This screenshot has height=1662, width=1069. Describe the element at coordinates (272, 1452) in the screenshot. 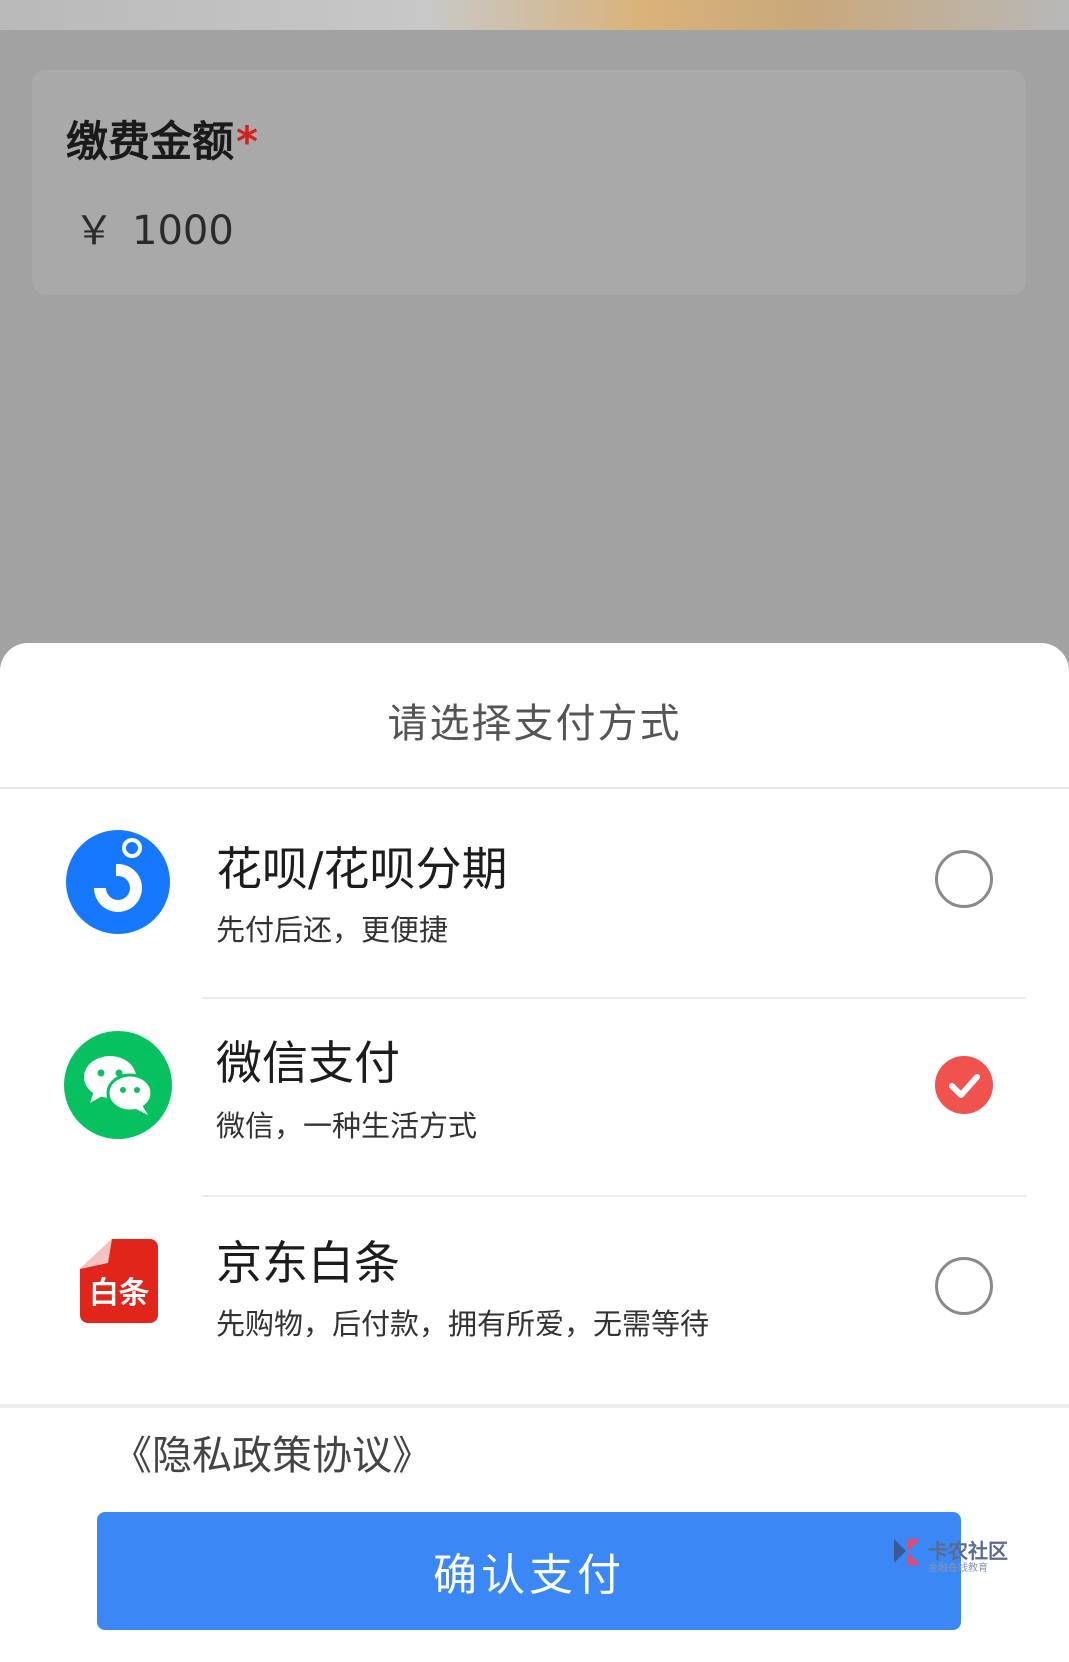

I see `privacy-policy-link: 《隐私政策协议》` at that location.